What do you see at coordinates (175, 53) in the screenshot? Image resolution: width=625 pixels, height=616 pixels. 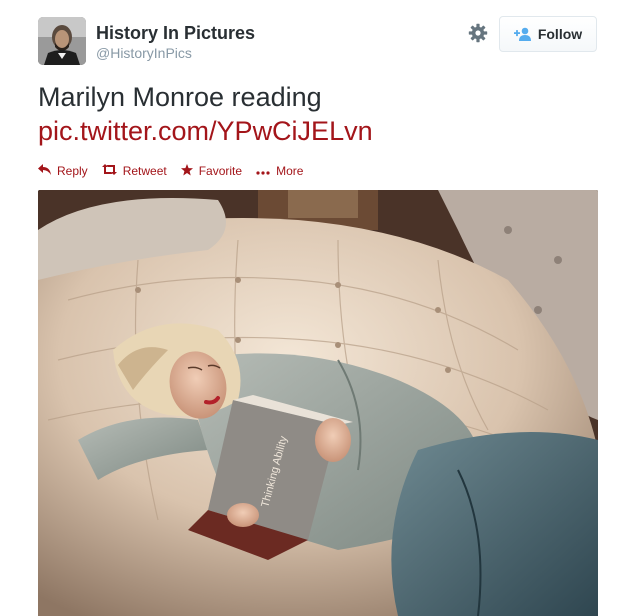 I see `screen-name: @HistoryInPics` at bounding box center [175, 53].